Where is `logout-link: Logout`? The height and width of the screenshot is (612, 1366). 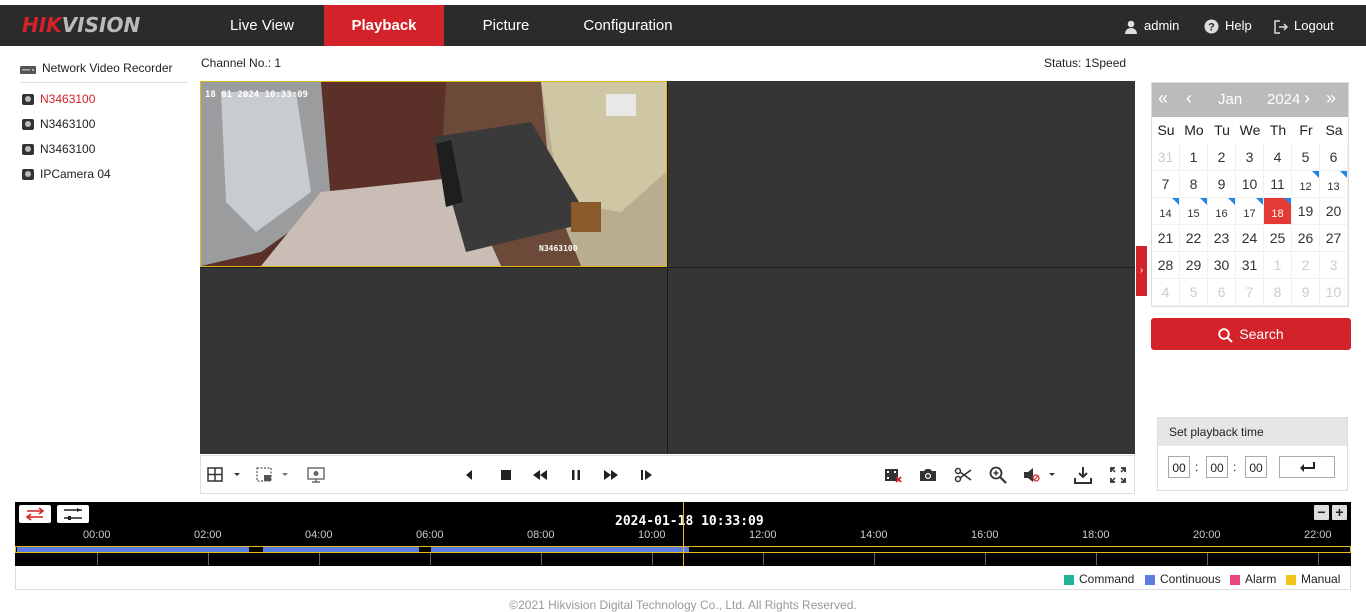 logout-link: Logout is located at coordinates (1304, 25).